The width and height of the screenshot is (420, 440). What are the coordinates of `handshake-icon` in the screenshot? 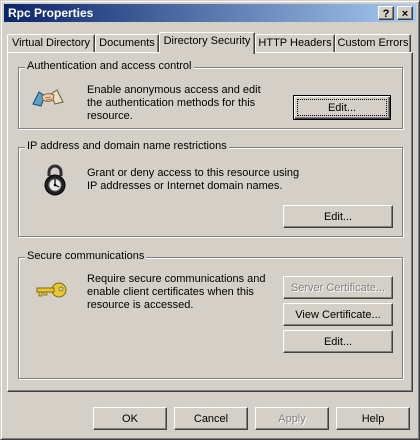 It's located at (48, 98).